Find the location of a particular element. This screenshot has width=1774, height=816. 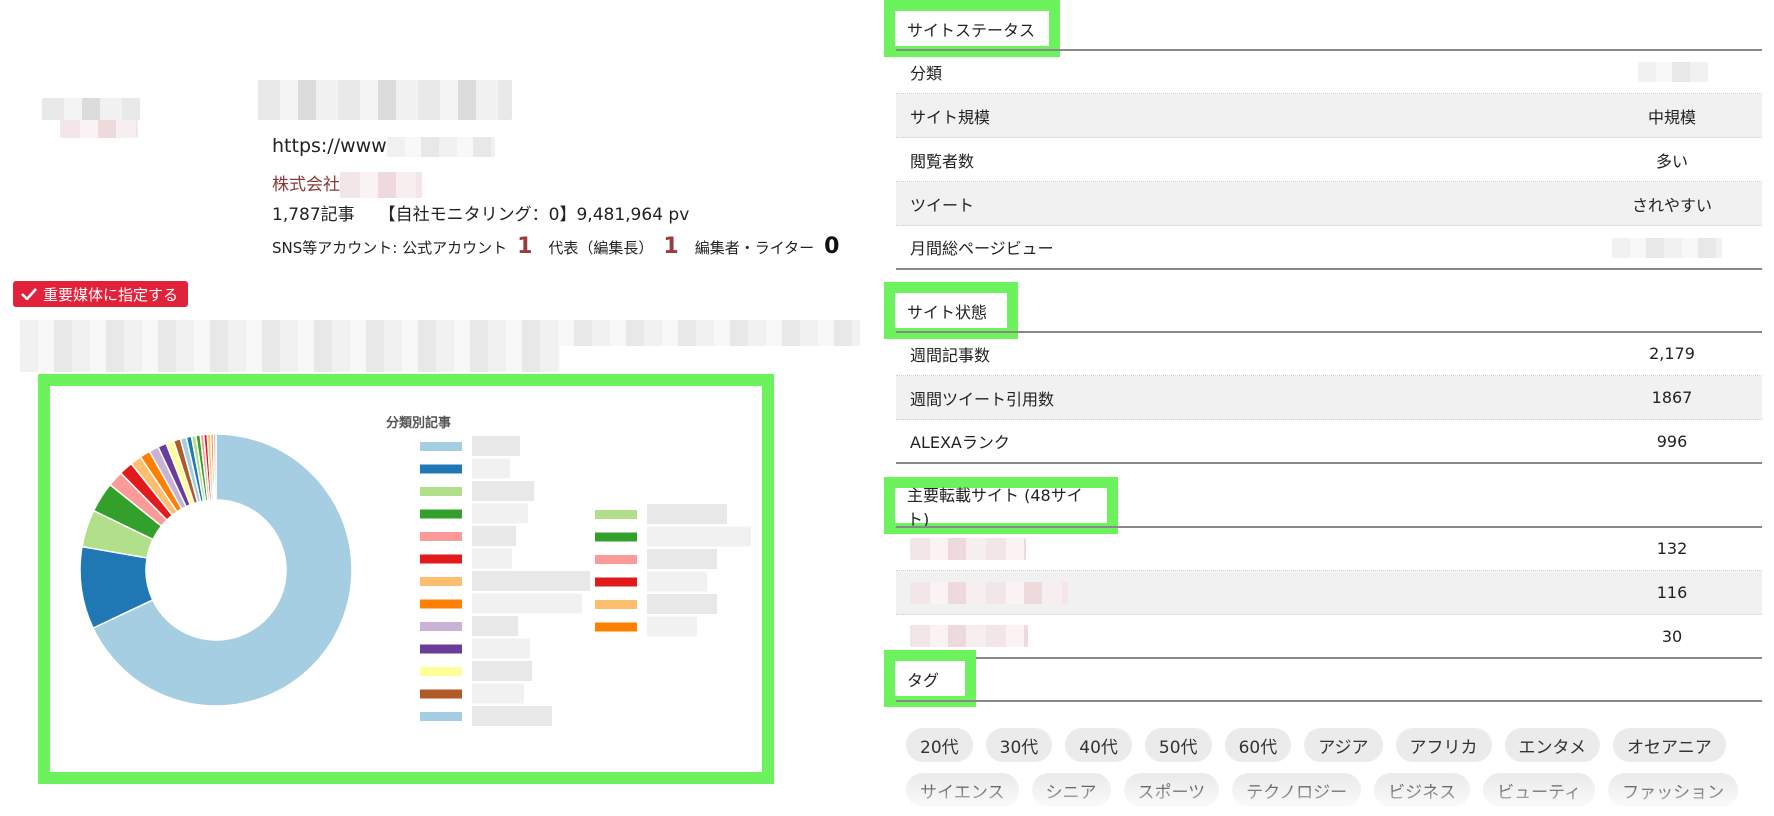

state-value: 2,179 is located at coordinates (1672, 353).